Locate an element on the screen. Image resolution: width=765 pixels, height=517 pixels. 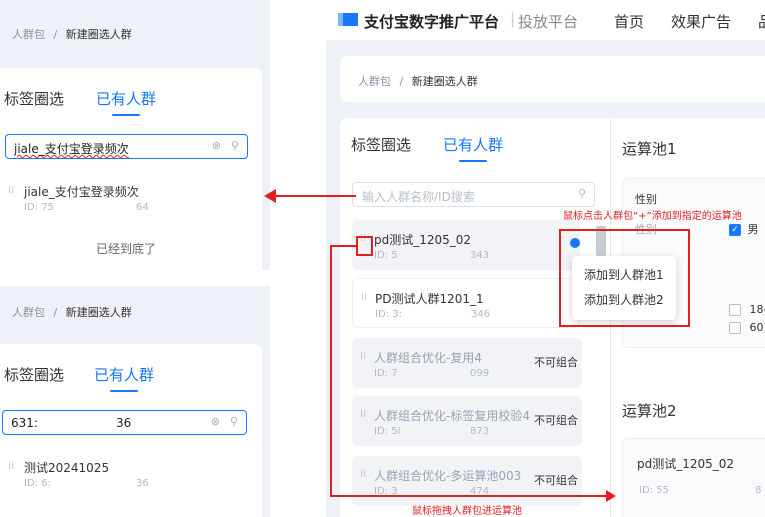
list-item: ⁞⁞ PD测试人群1201_1 ID: 3: 346 is located at coordinates (466, 303).